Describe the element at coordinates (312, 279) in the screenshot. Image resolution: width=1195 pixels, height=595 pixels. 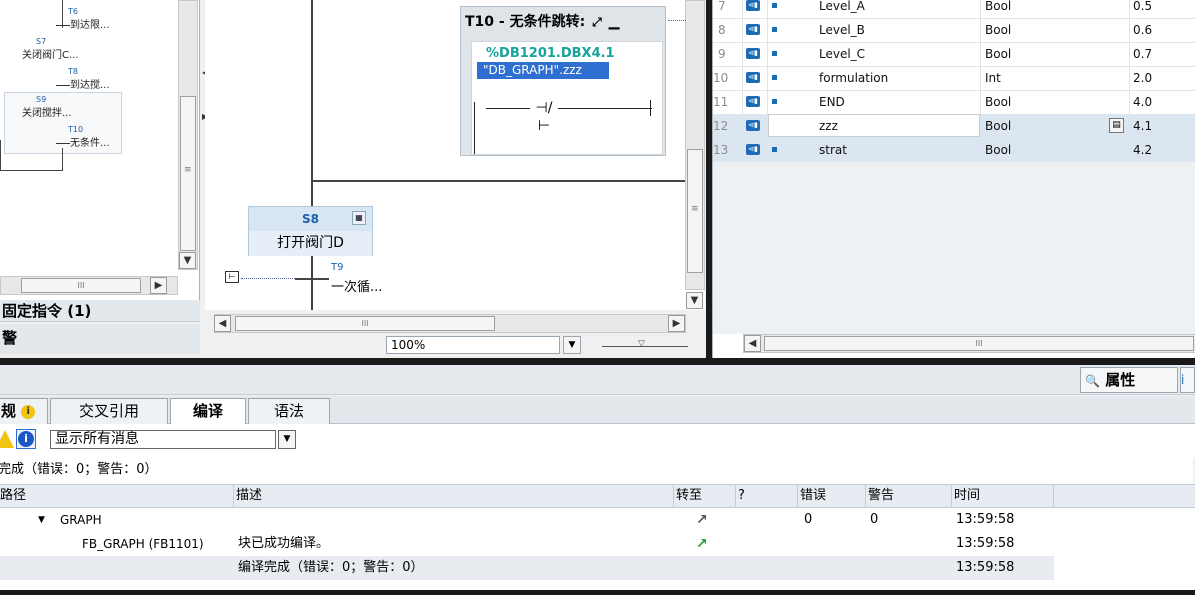
I see `transition-bar` at that location.